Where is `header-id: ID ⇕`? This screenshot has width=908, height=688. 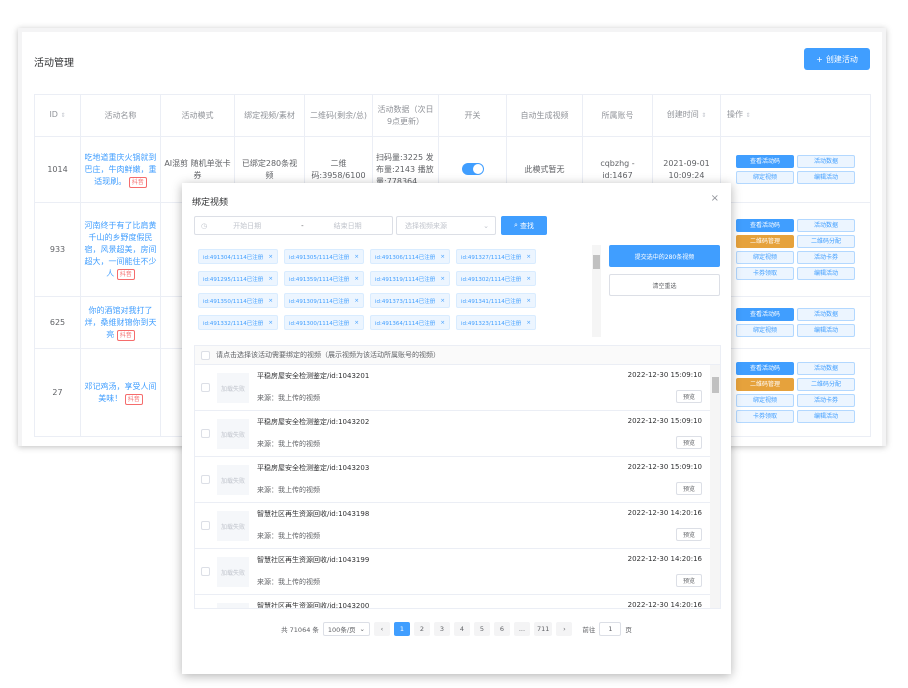
header-id: ID ⇕ is located at coordinates (57, 115).